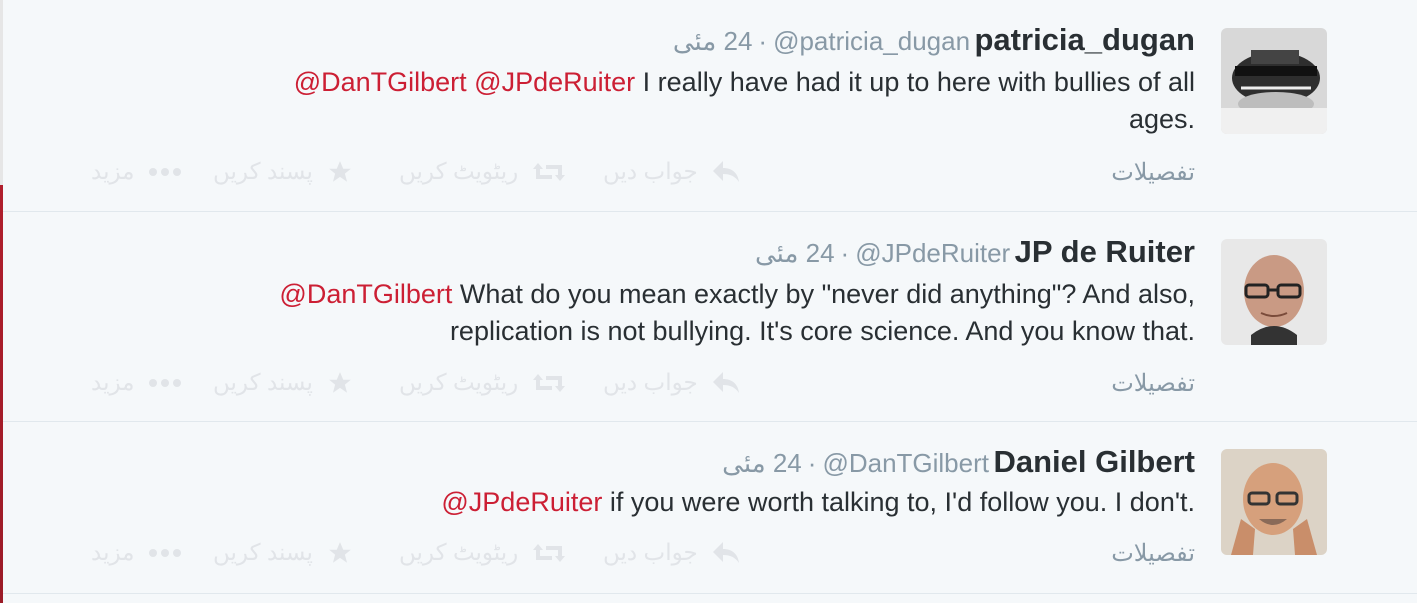  I want to click on tweet-header: 24 مئی · @DanTGilbert Daniel Gilbert, so click(958, 462).